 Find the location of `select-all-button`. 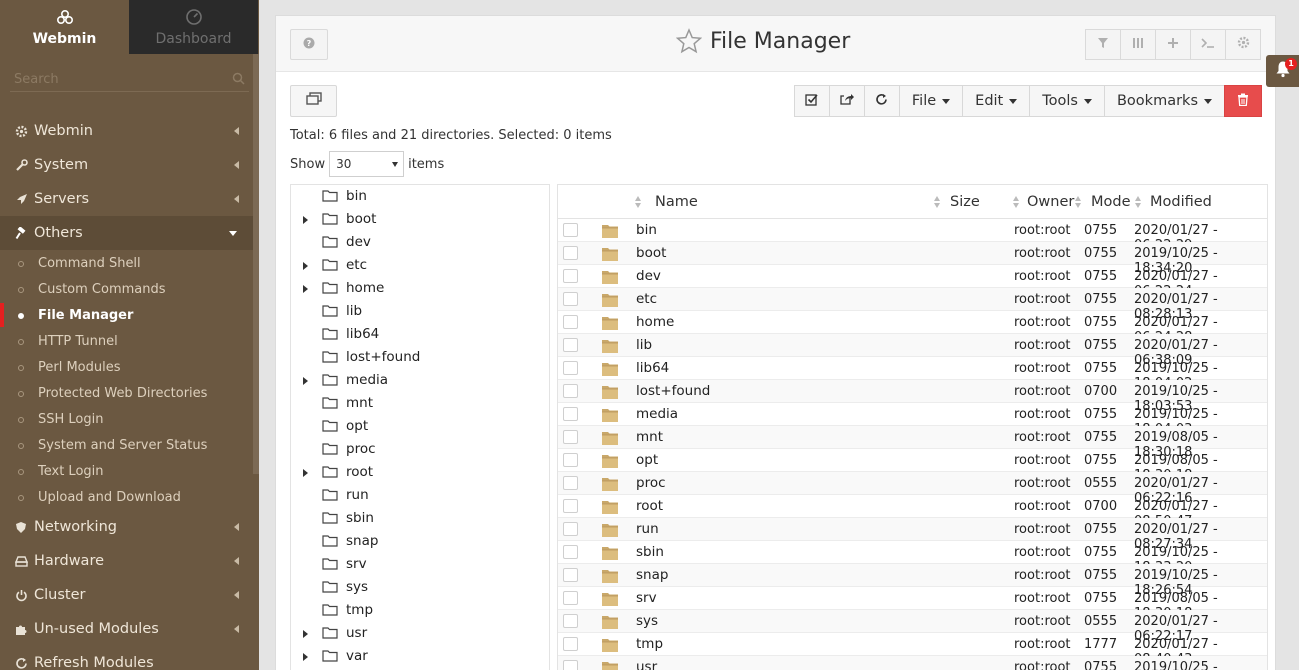

select-all-button is located at coordinates (811, 101).